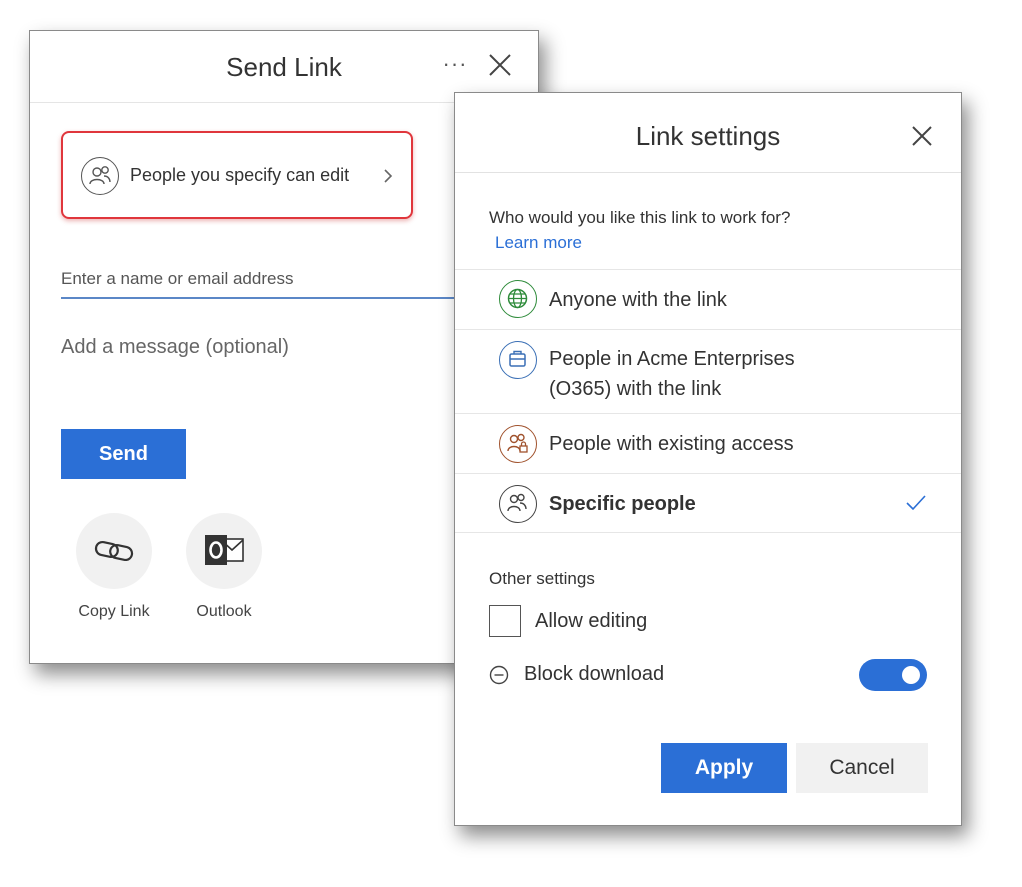 Image resolution: width=1022 pixels, height=887 pixels. Describe the element at coordinates (224, 611) in the screenshot. I see `outlook-label: Outlook` at that location.